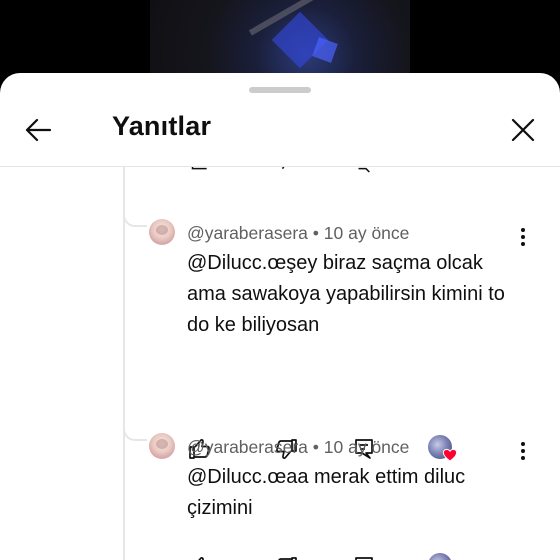 Image resolution: width=560 pixels, height=560 pixels. I want to click on dislike-button, so click(286, 556).